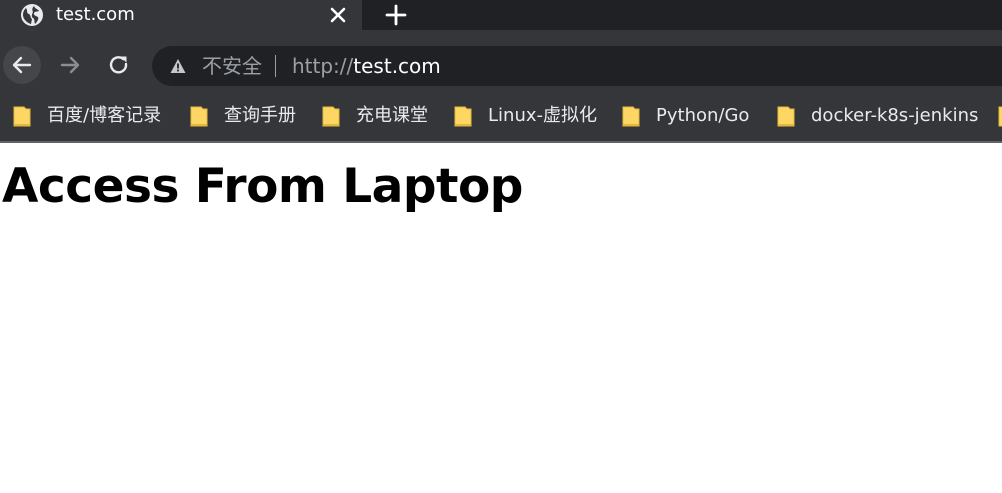 Image resolution: width=1002 pixels, height=493 pixels. I want to click on bookmark-label: Python/Go, so click(703, 115).